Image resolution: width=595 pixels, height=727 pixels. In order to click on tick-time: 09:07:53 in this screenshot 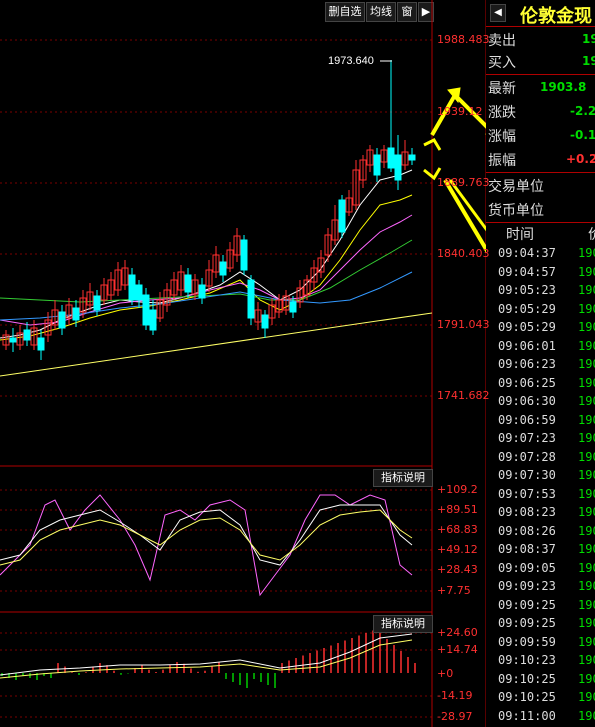, I will do `click(527, 493)`.